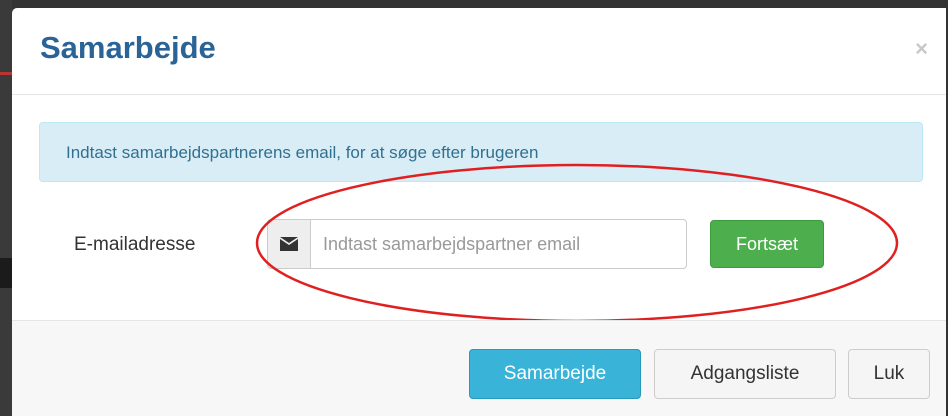 The height and width of the screenshot is (416, 948). I want to click on email-label: E-mailadresse, so click(135, 244).